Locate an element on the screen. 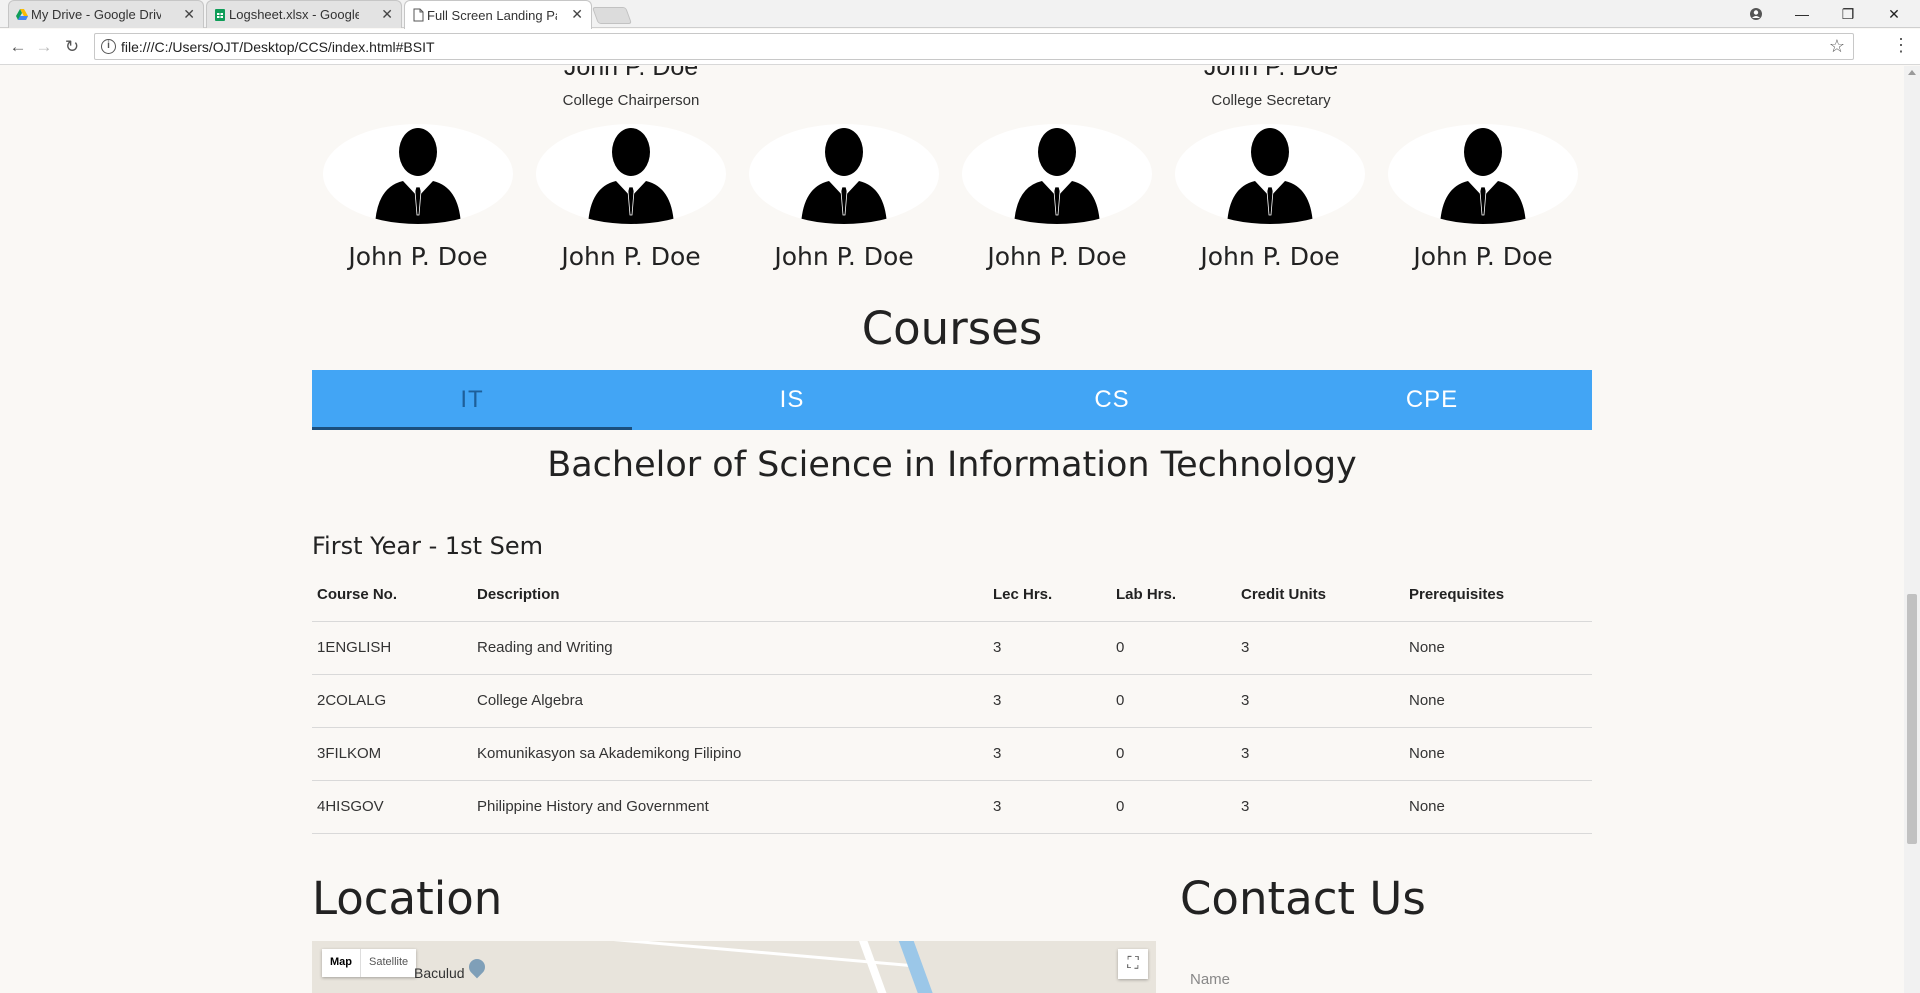 The image size is (1920, 993). tab-google-drive: My Drive - Google Drive ✕ is located at coordinates (106, 14).